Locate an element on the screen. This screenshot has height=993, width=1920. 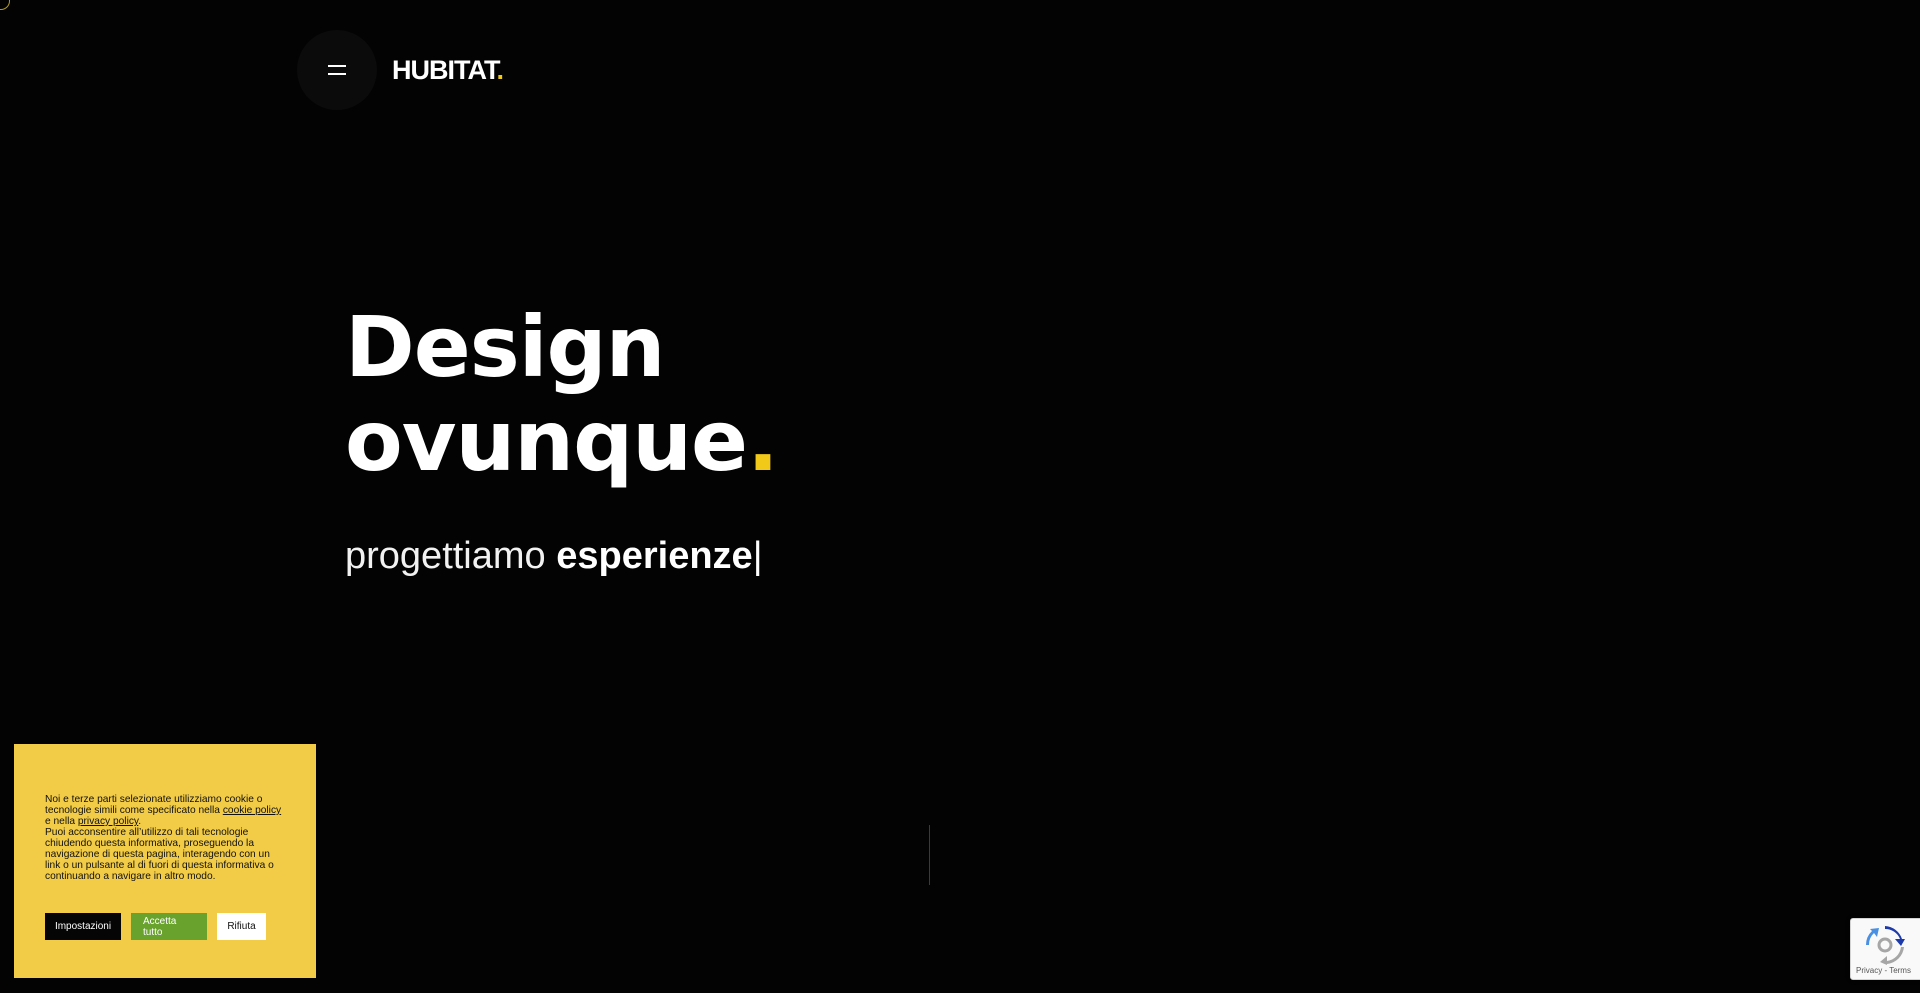
menu-button is located at coordinates (337, 70).